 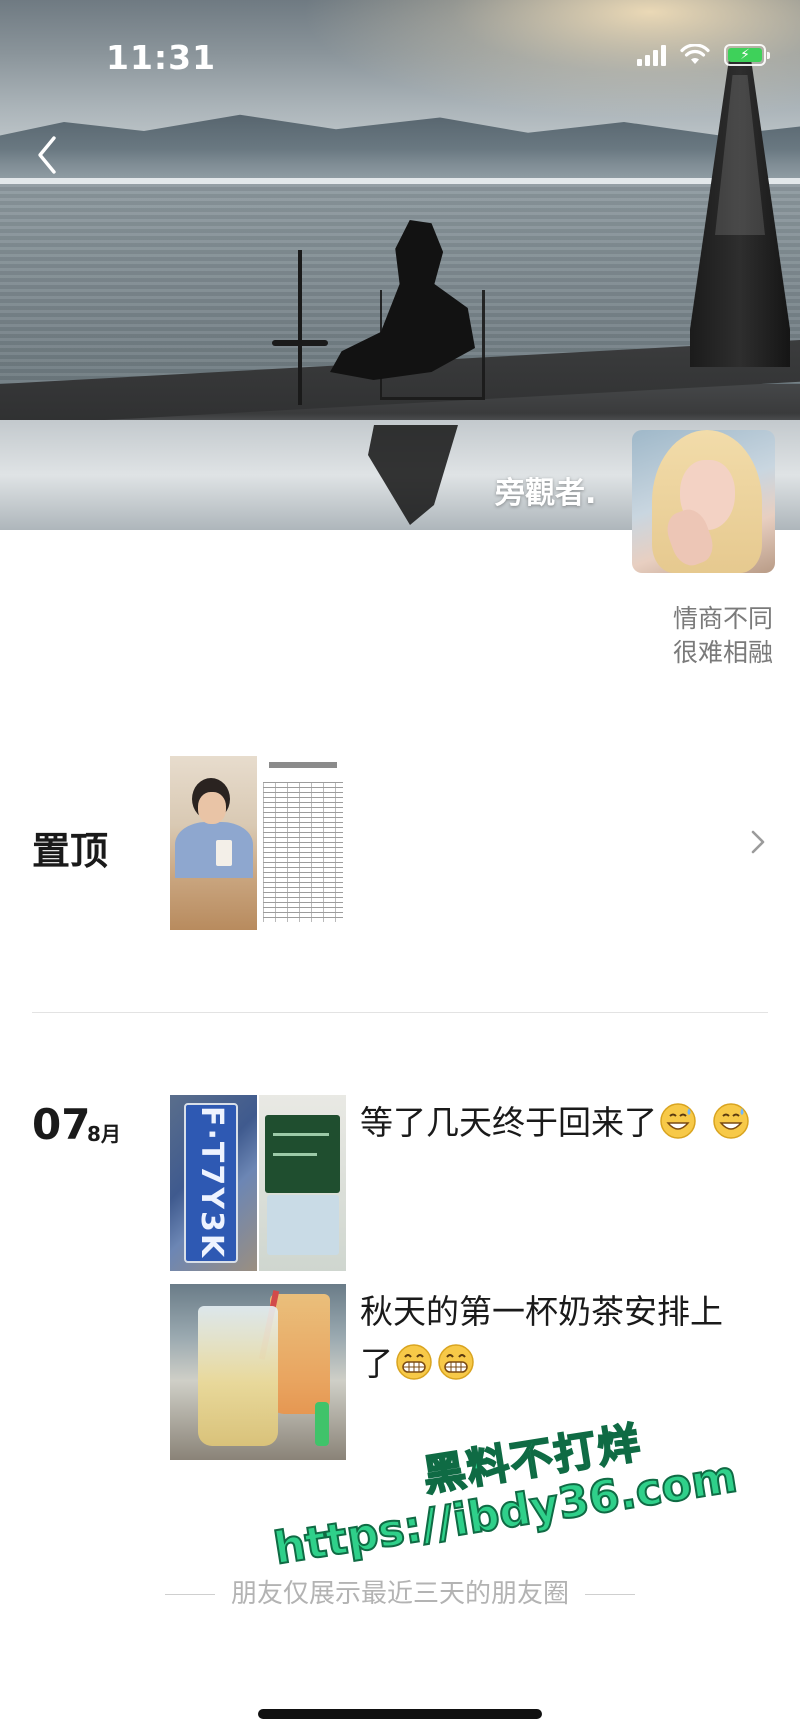 What do you see at coordinates (212, 808) in the screenshot?
I see `thumb-face` at bounding box center [212, 808].